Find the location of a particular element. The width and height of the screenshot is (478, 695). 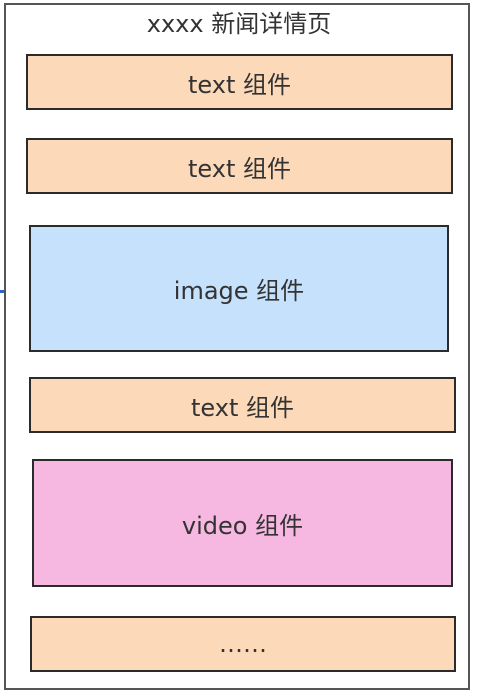

block-label: video 组件 is located at coordinates (242, 525).